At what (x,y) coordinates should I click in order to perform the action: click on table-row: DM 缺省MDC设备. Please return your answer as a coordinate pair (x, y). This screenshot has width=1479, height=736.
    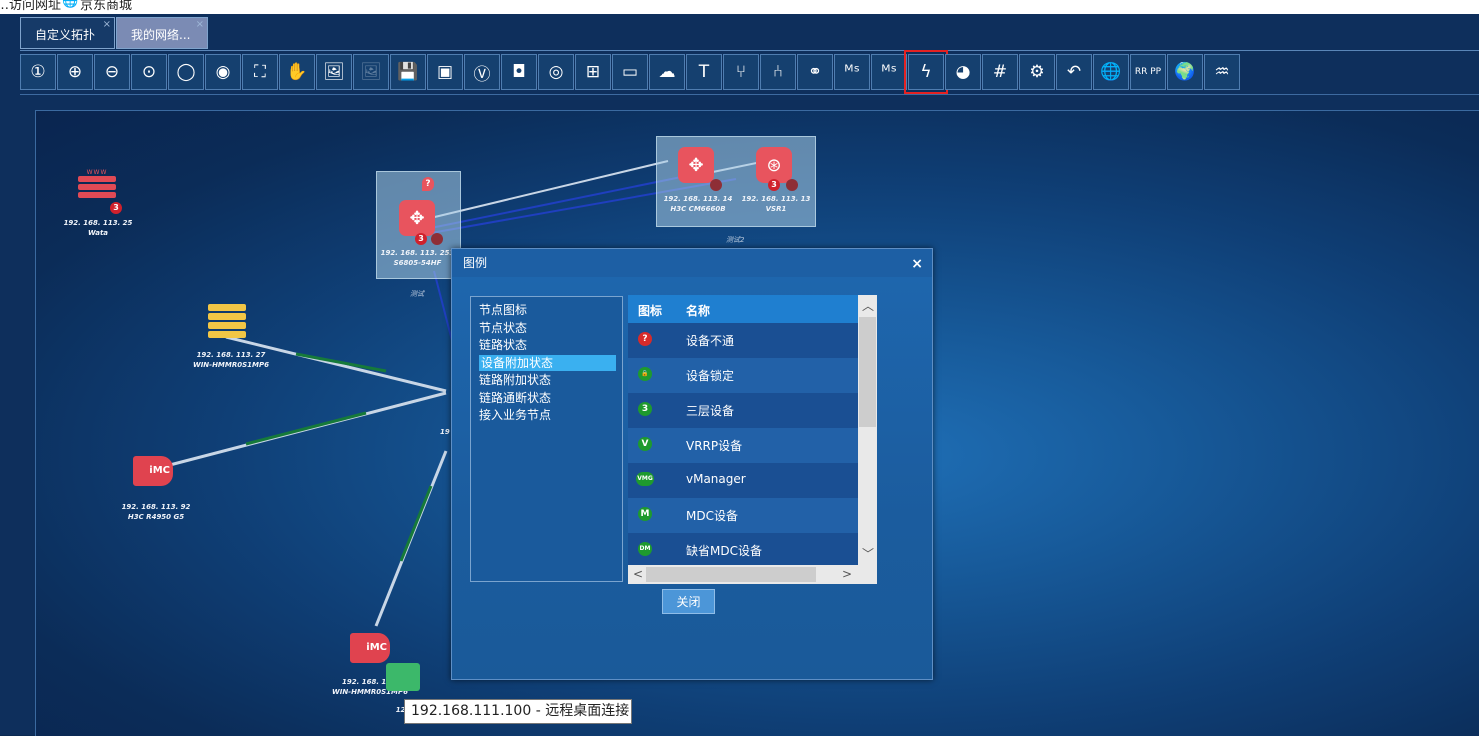
    Looking at the image, I should click on (743, 550).